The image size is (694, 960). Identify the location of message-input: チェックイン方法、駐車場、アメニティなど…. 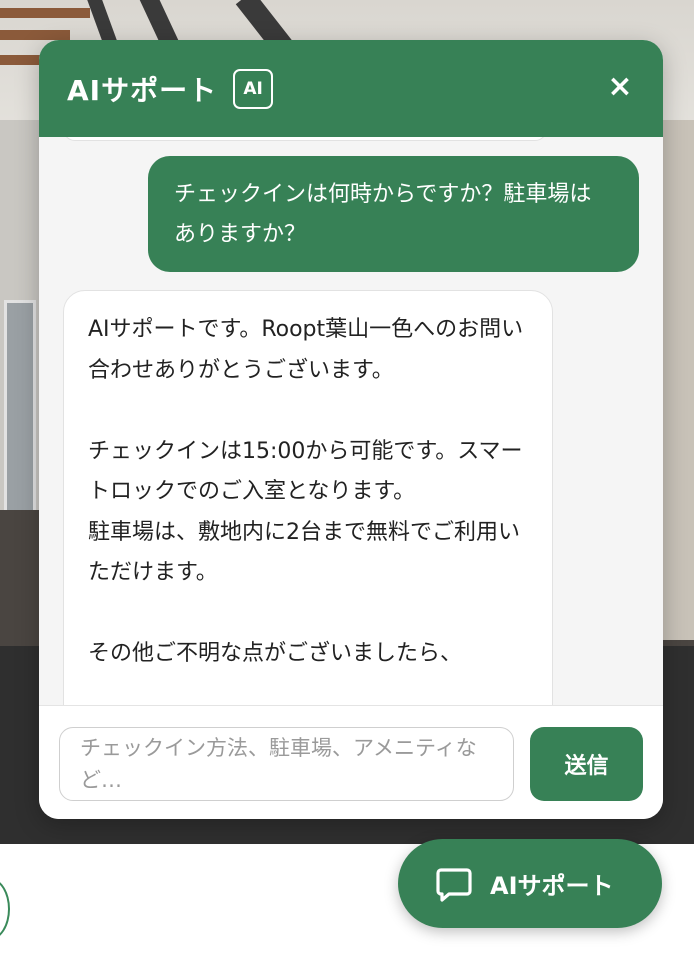
(286, 764).